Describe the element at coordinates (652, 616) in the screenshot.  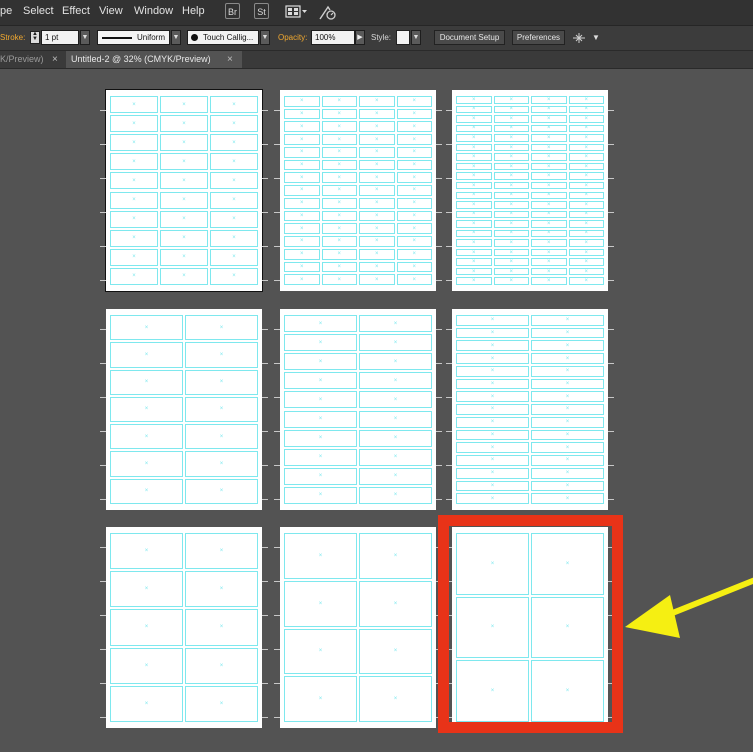
I see `arrow-head` at that location.